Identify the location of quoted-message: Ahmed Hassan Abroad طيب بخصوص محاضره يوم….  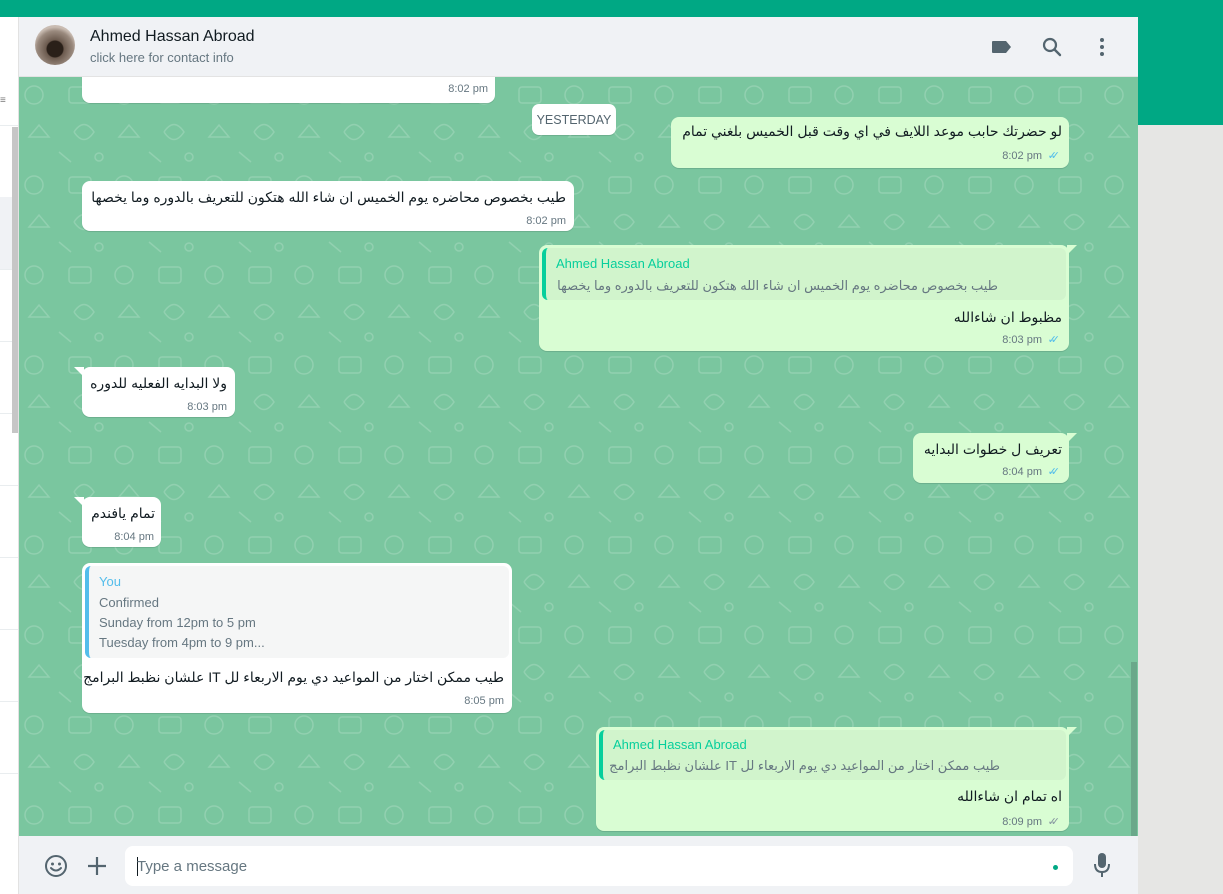
(804, 274).